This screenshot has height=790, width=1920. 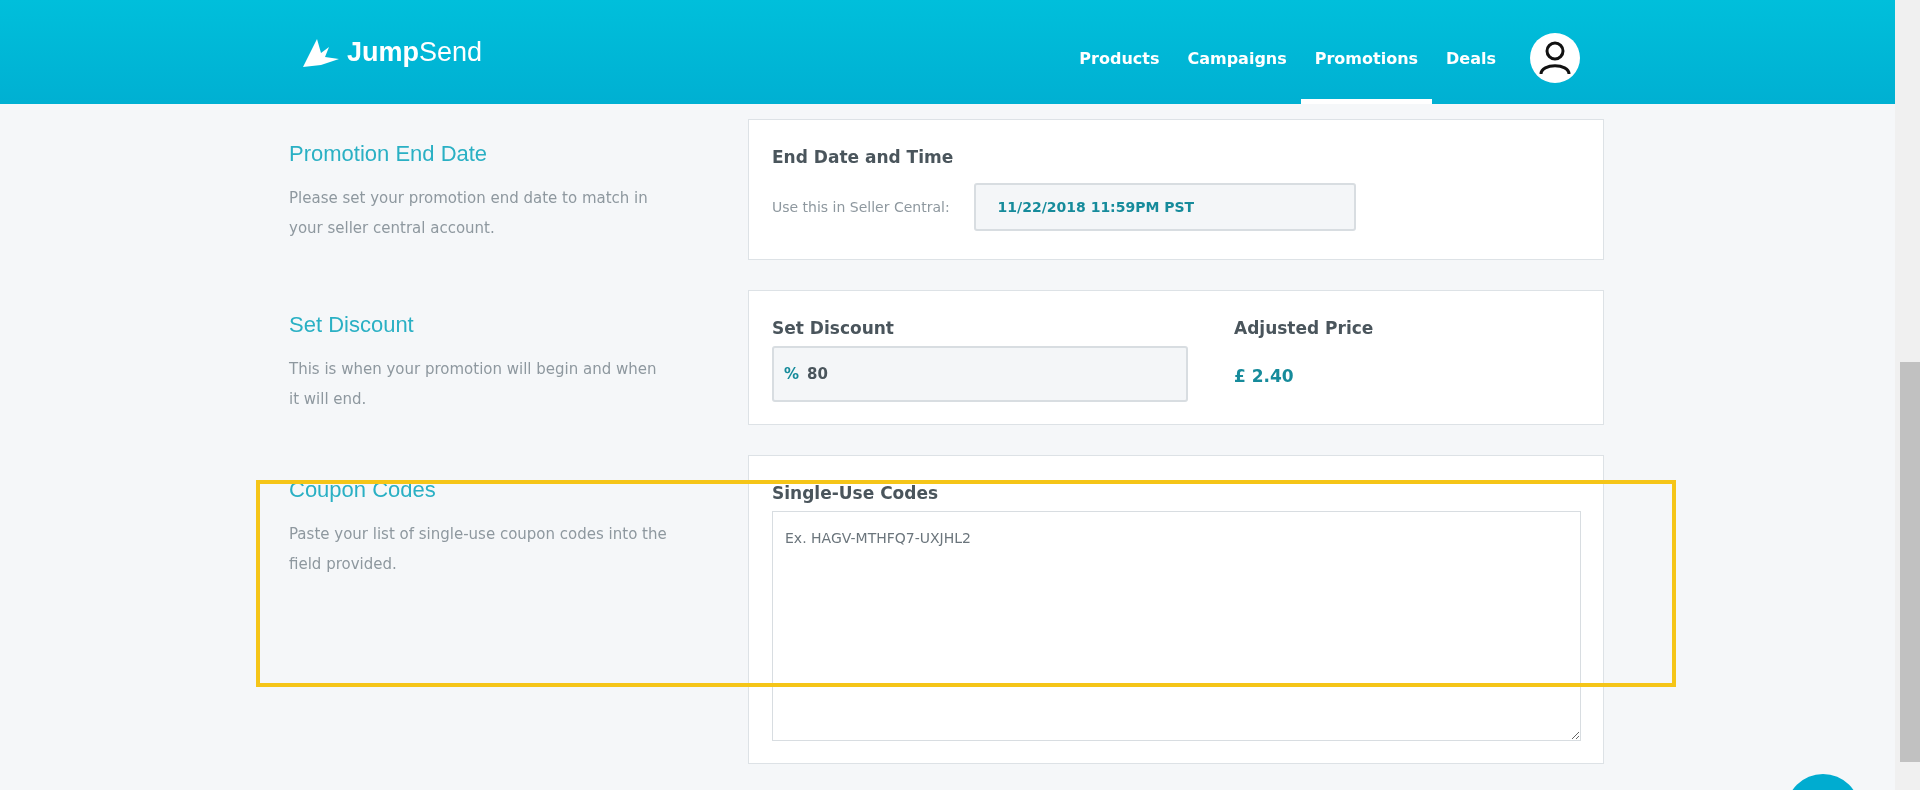 I want to click on user-icon, so click(x=1555, y=58).